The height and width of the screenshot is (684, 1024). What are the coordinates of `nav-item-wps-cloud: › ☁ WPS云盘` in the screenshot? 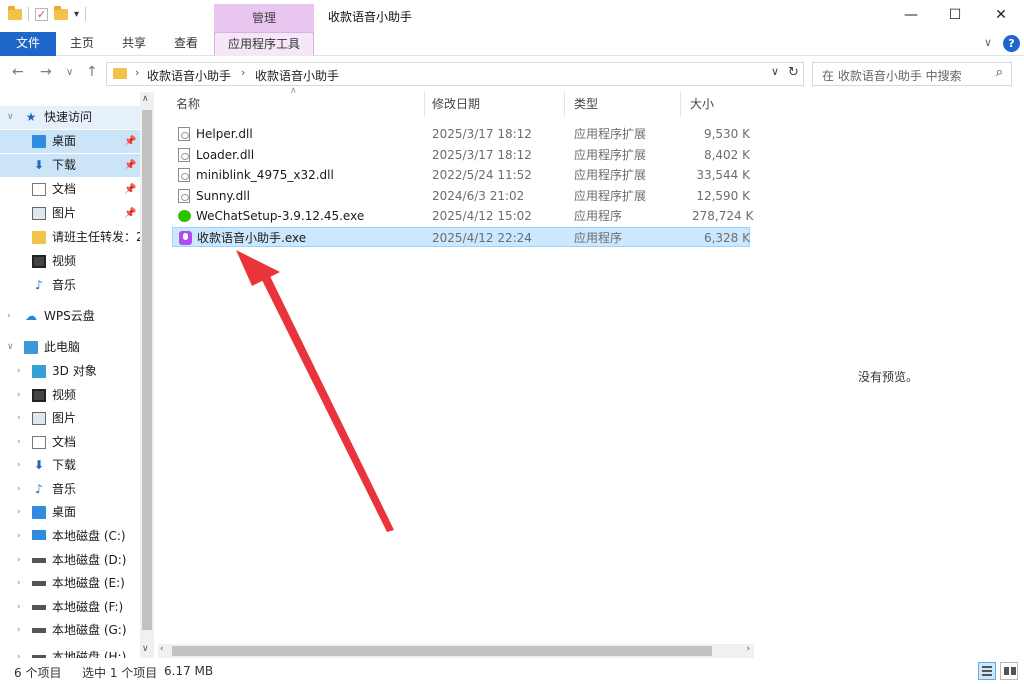 It's located at (70, 316).